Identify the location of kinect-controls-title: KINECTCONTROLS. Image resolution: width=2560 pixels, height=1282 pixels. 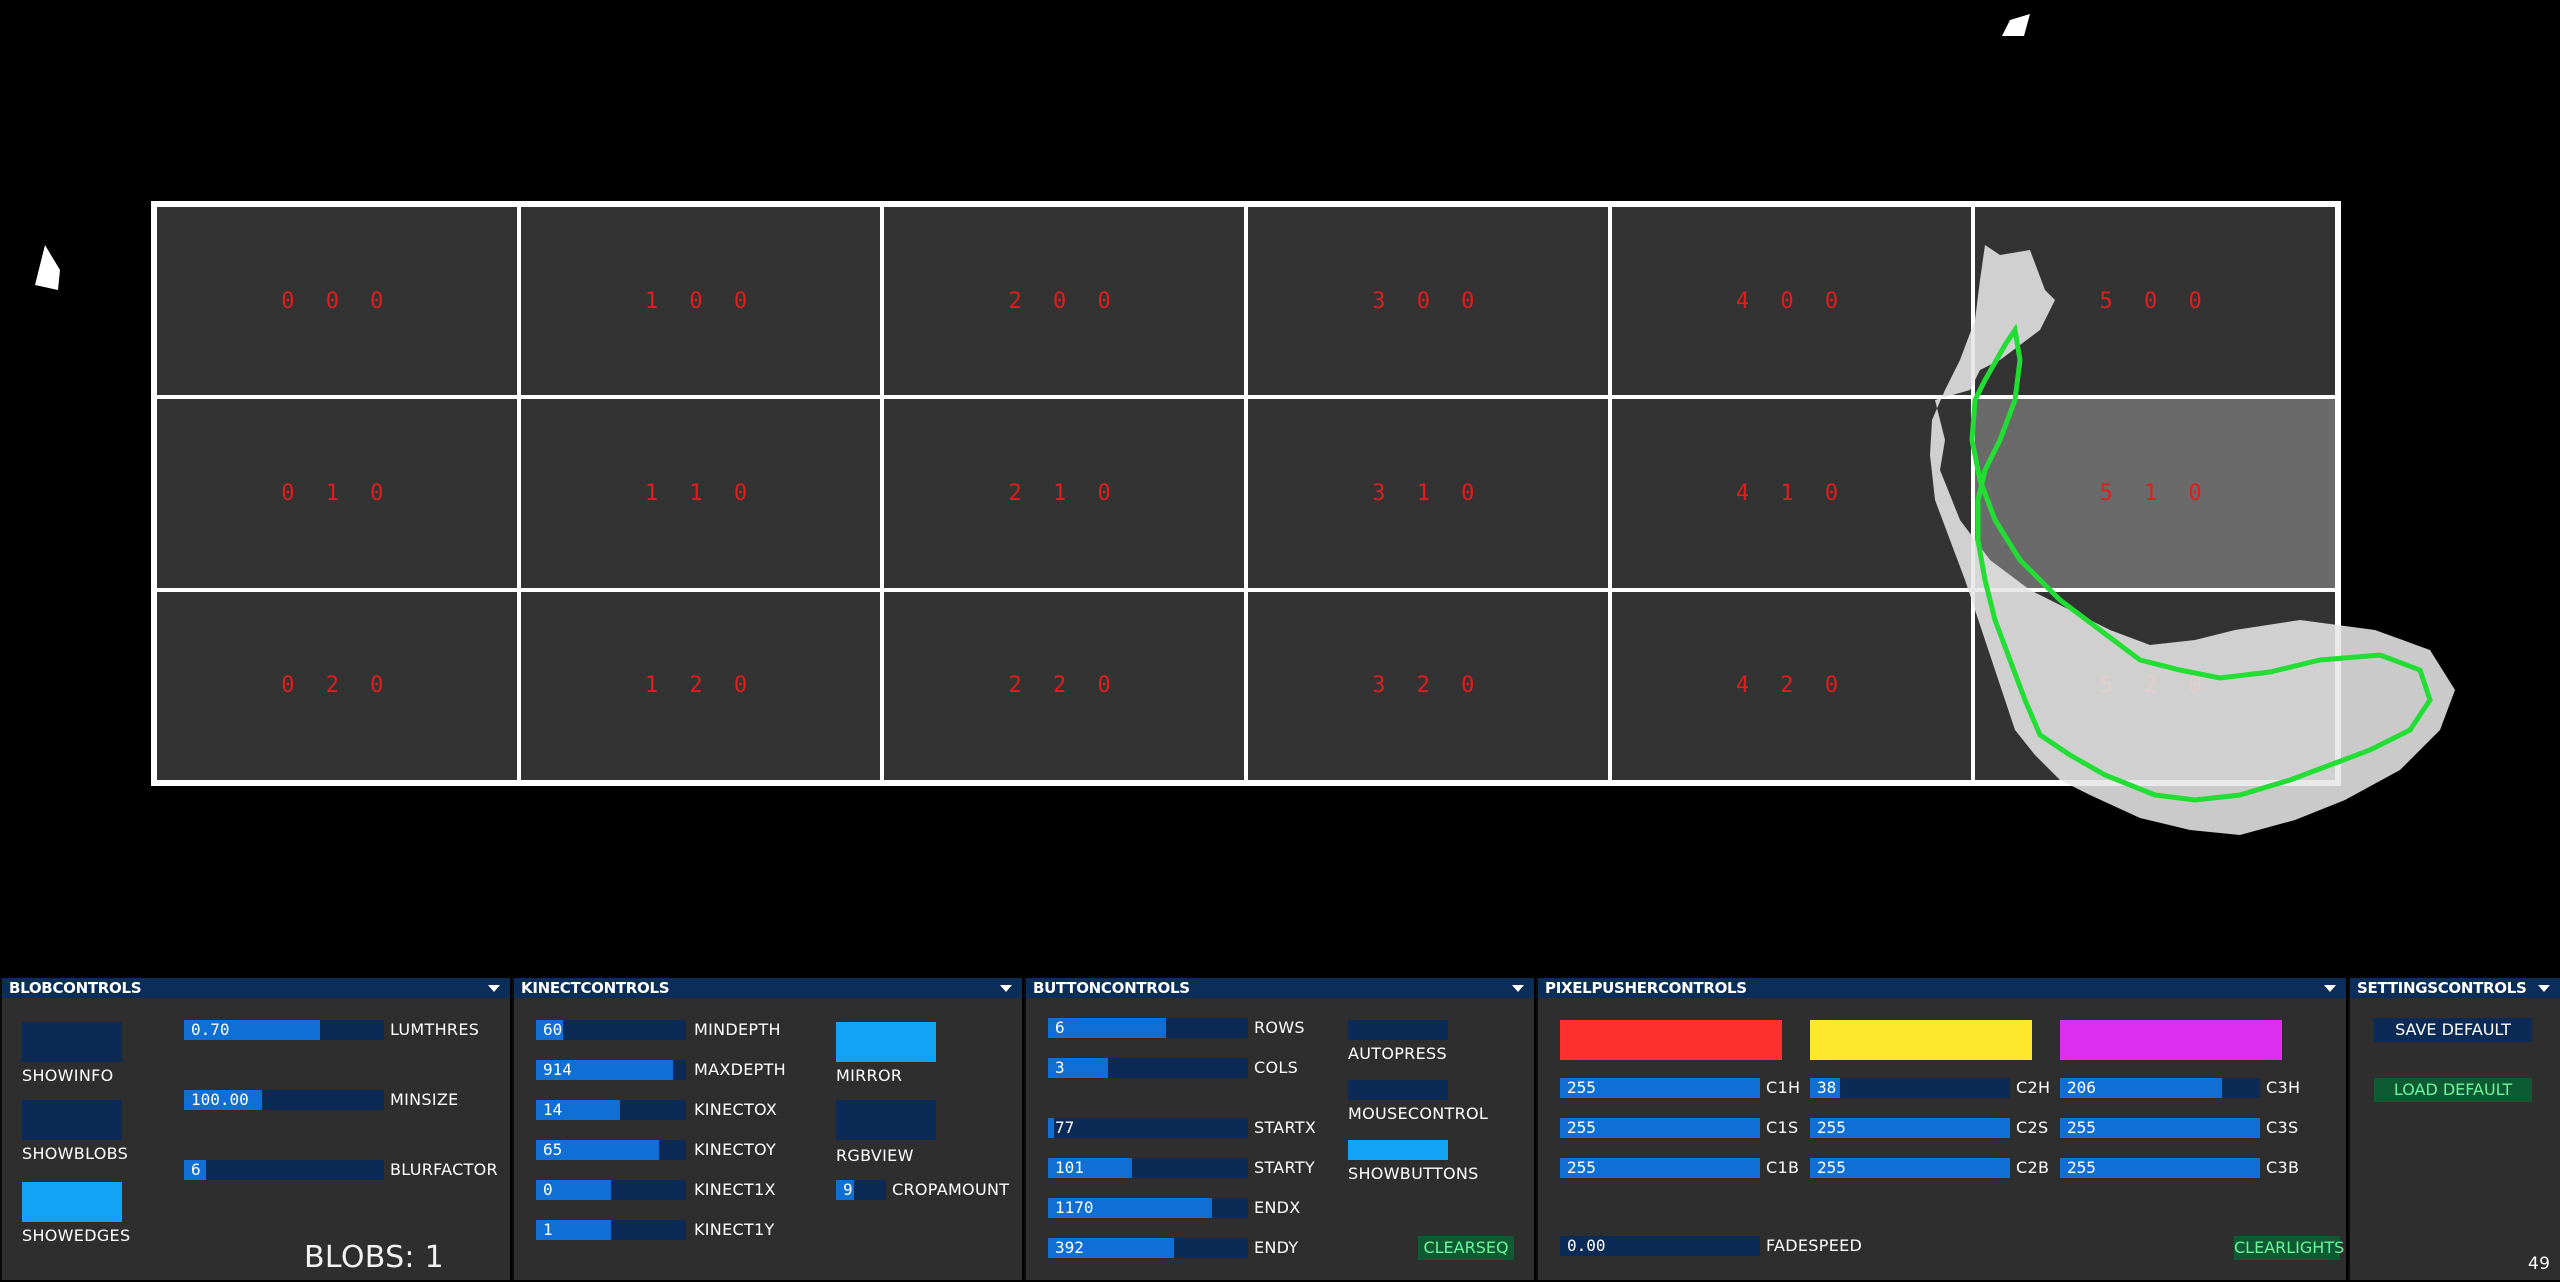
(768, 988).